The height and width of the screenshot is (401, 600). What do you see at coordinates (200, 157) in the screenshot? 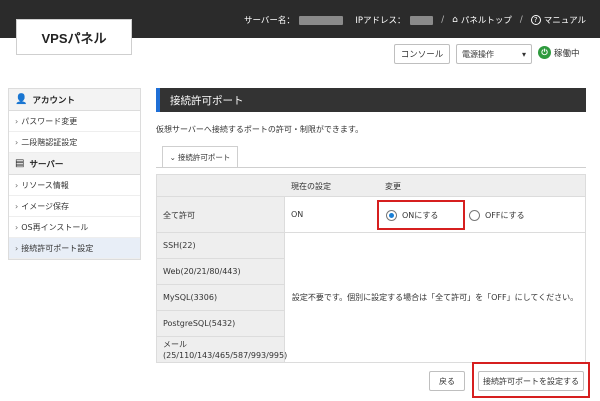
I see `tab-port-settings: ⌄ 接続許可ポート` at bounding box center [200, 157].